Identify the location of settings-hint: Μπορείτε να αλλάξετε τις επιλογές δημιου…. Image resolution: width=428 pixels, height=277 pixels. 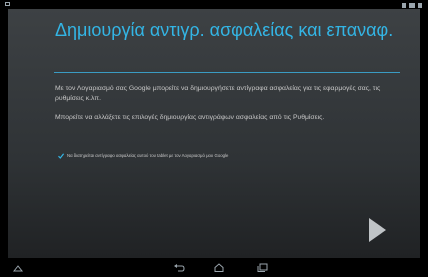
(190, 117).